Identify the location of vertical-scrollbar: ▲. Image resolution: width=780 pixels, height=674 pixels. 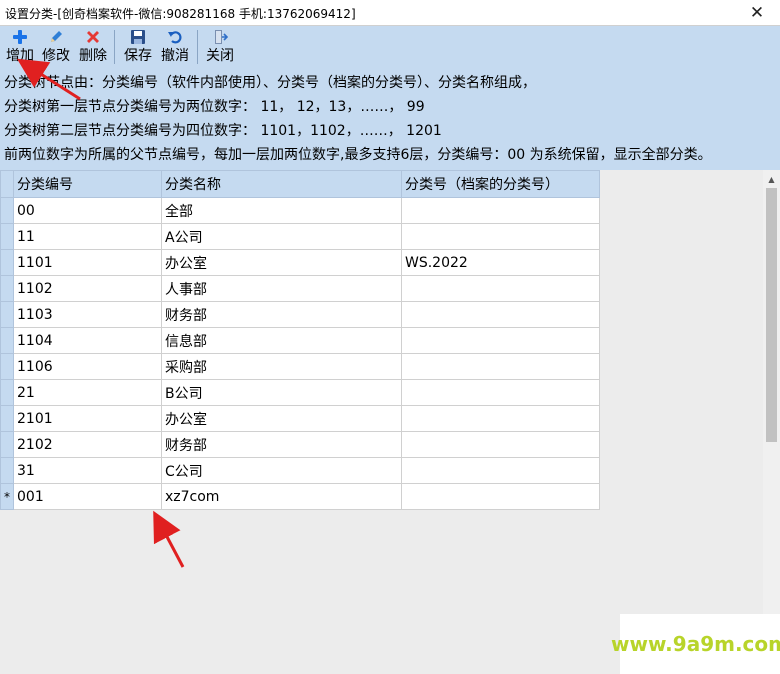
(771, 422).